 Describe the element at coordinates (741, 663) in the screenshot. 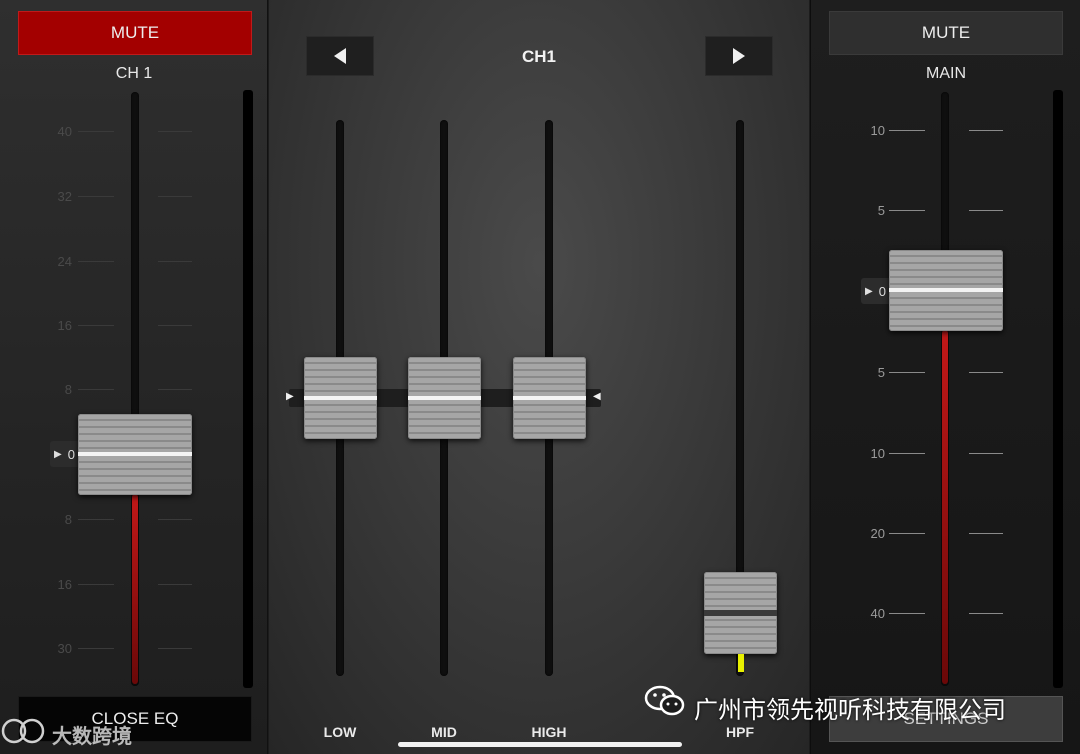

I see `hpf-indicator` at that location.